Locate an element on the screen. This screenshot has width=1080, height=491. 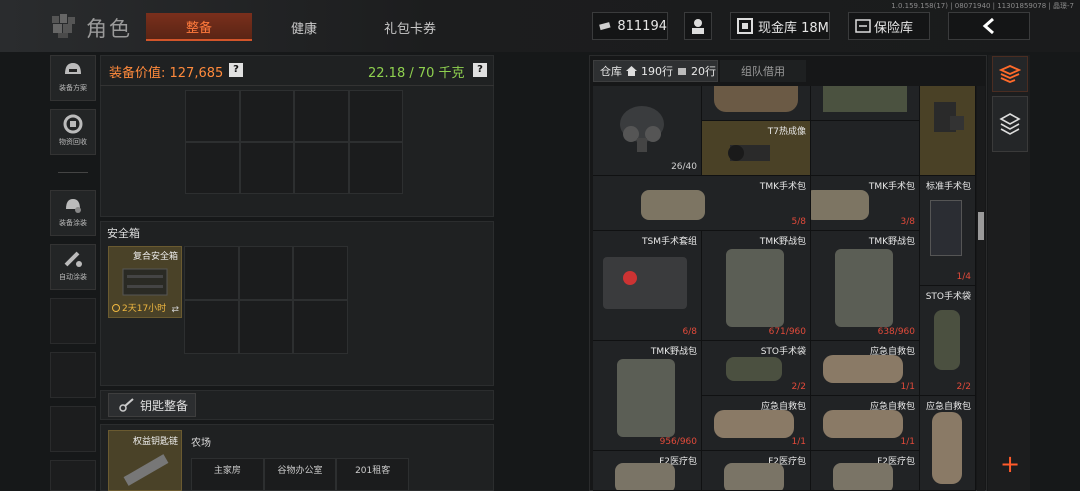
tmk-surgical-kit-item: TMK手术包 5/8 is located at coordinates (702, 203).